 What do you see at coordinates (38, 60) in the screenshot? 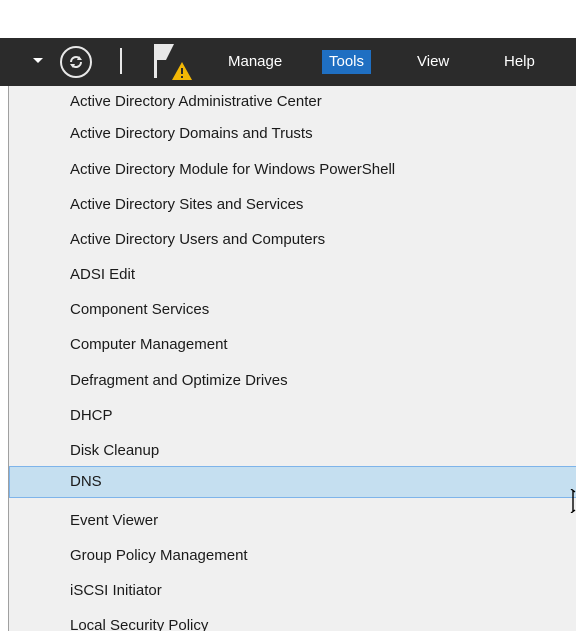
I see `chevron-down-icon` at bounding box center [38, 60].